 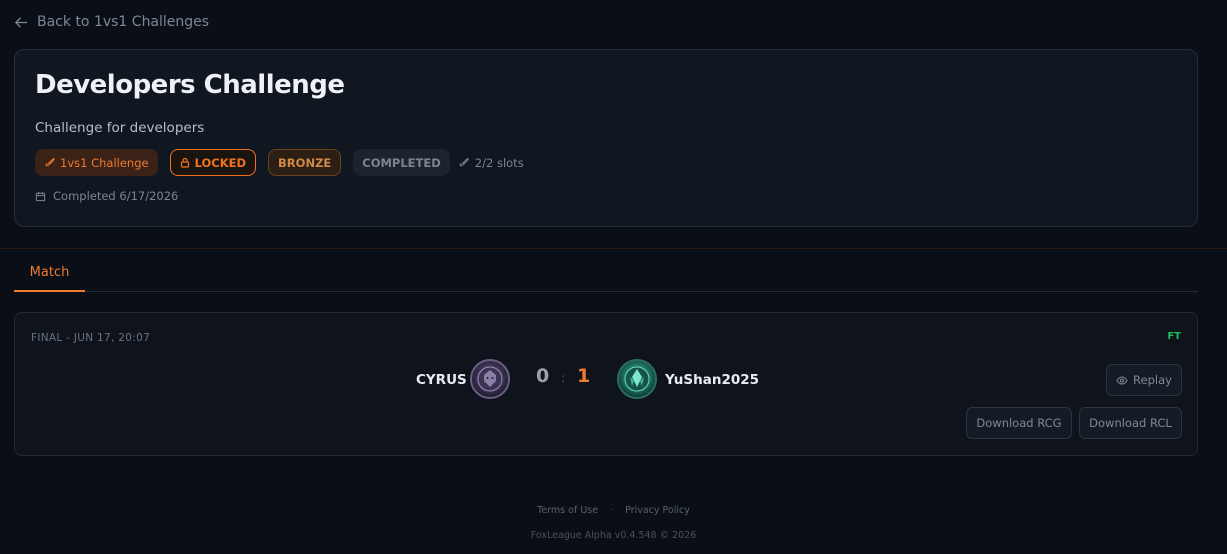 What do you see at coordinates (657, 510) in the screenshot?
I see `privacy-link: Privacy Policy` at bounding box center [657, 510].